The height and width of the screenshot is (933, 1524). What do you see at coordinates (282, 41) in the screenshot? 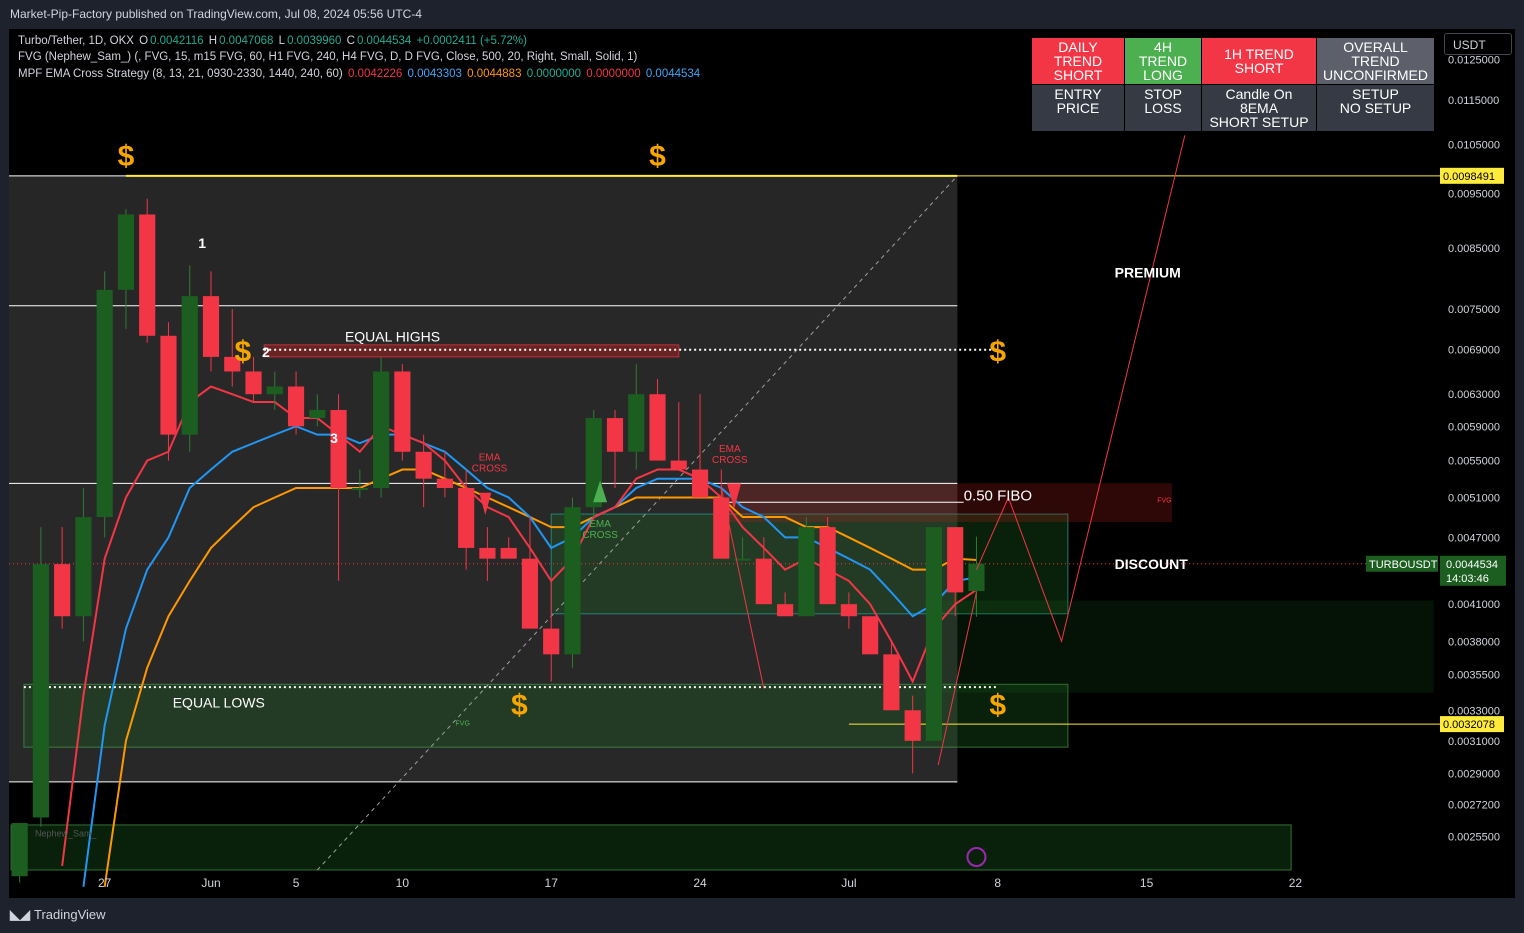
I see `legend-l-label: L` at bounding box center [282, 41].